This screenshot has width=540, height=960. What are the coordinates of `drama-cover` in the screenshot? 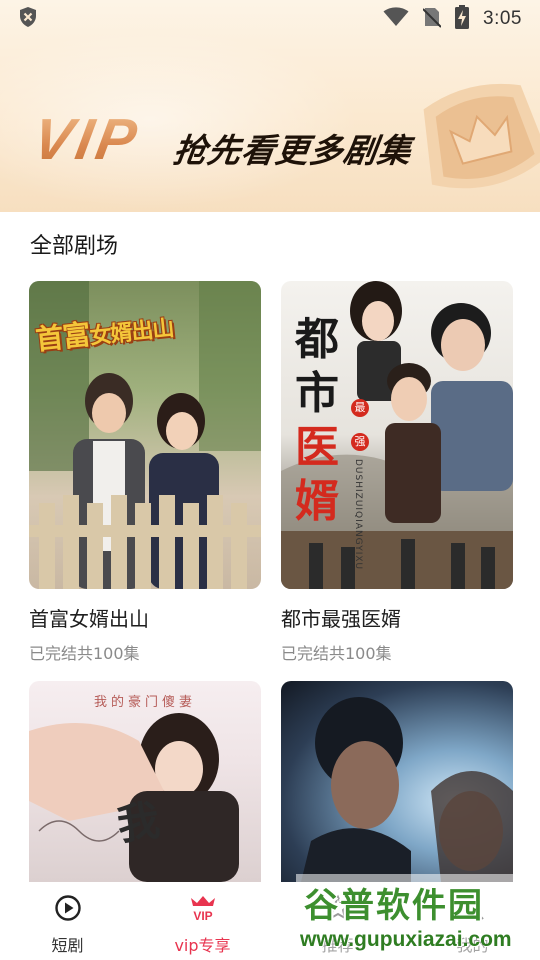 It's located at (397, 781).